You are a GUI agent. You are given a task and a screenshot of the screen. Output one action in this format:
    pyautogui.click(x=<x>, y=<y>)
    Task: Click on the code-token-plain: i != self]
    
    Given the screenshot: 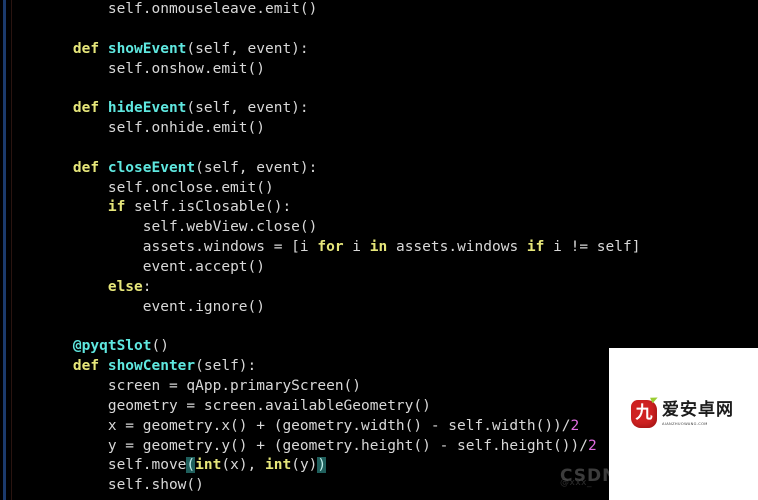 What is the action you would take?
    pyautogui.click(x=597, y=247)
    